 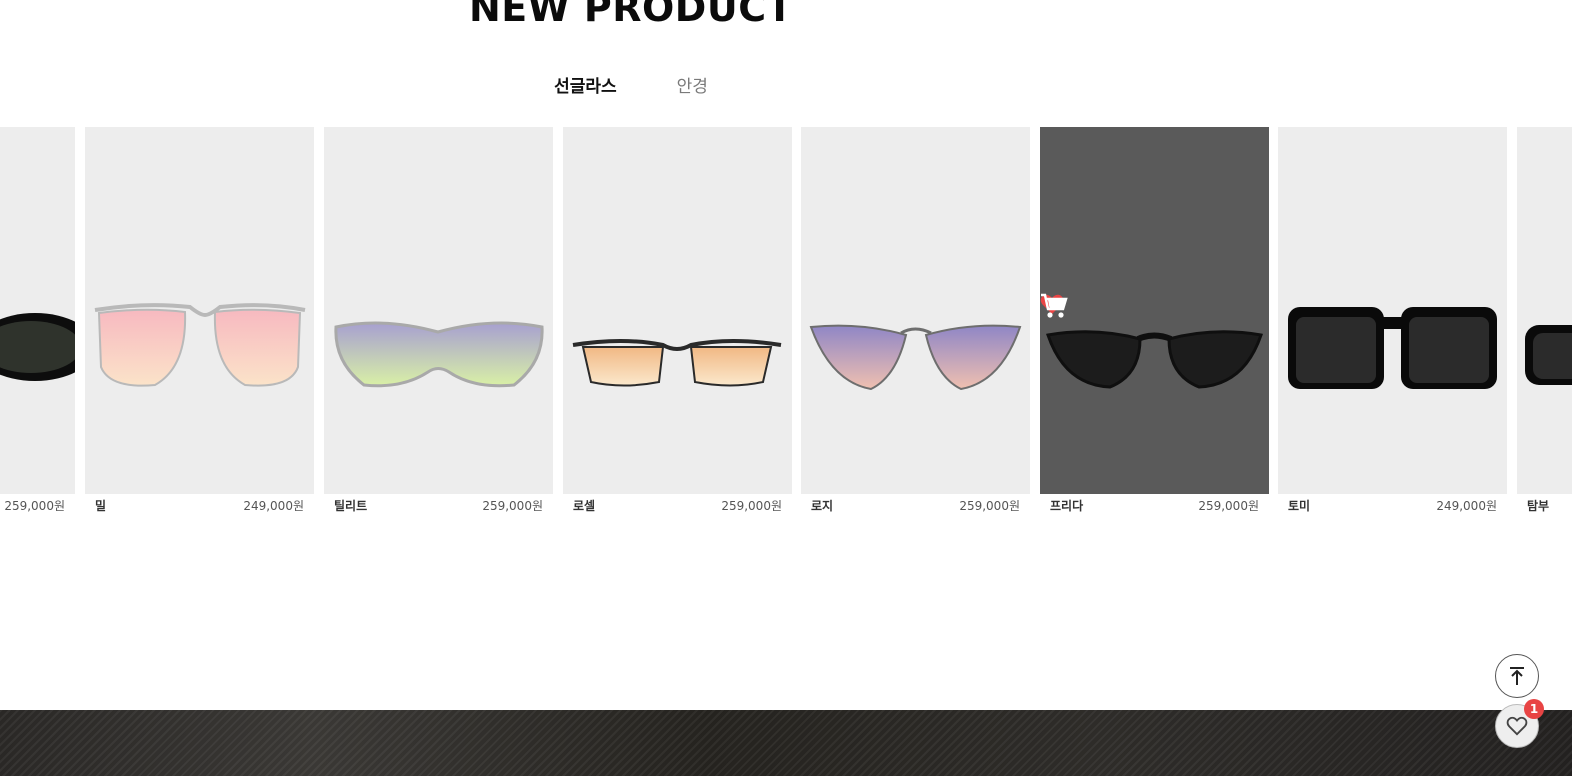 I want to click on product-card: 로지 259,000원, so click(x=915, y=322).